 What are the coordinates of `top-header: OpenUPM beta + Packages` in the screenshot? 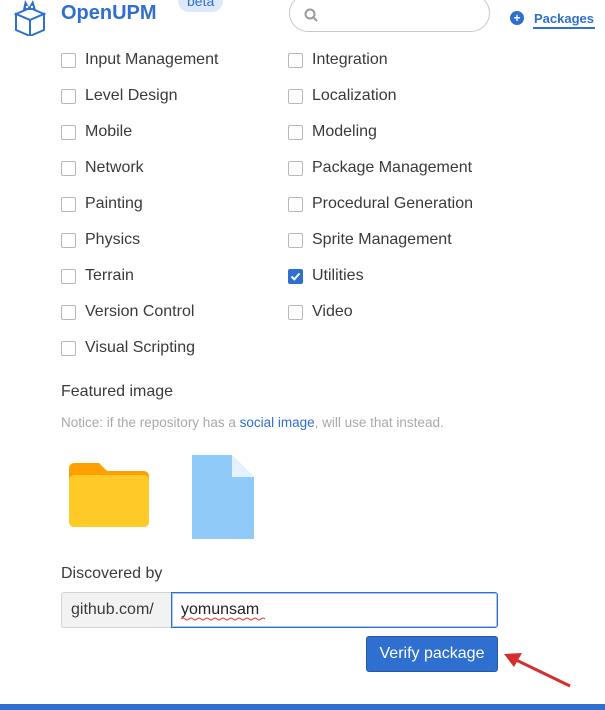 It's located at (302, 18).